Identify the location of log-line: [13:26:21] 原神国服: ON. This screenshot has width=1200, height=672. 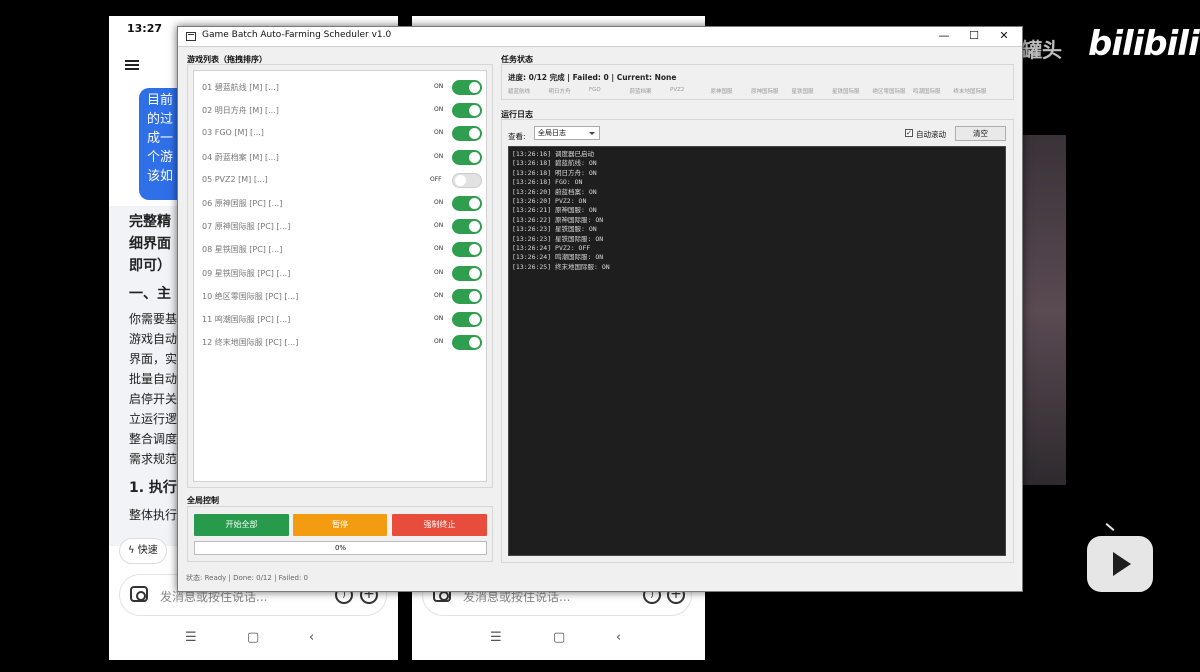
(554, 210).